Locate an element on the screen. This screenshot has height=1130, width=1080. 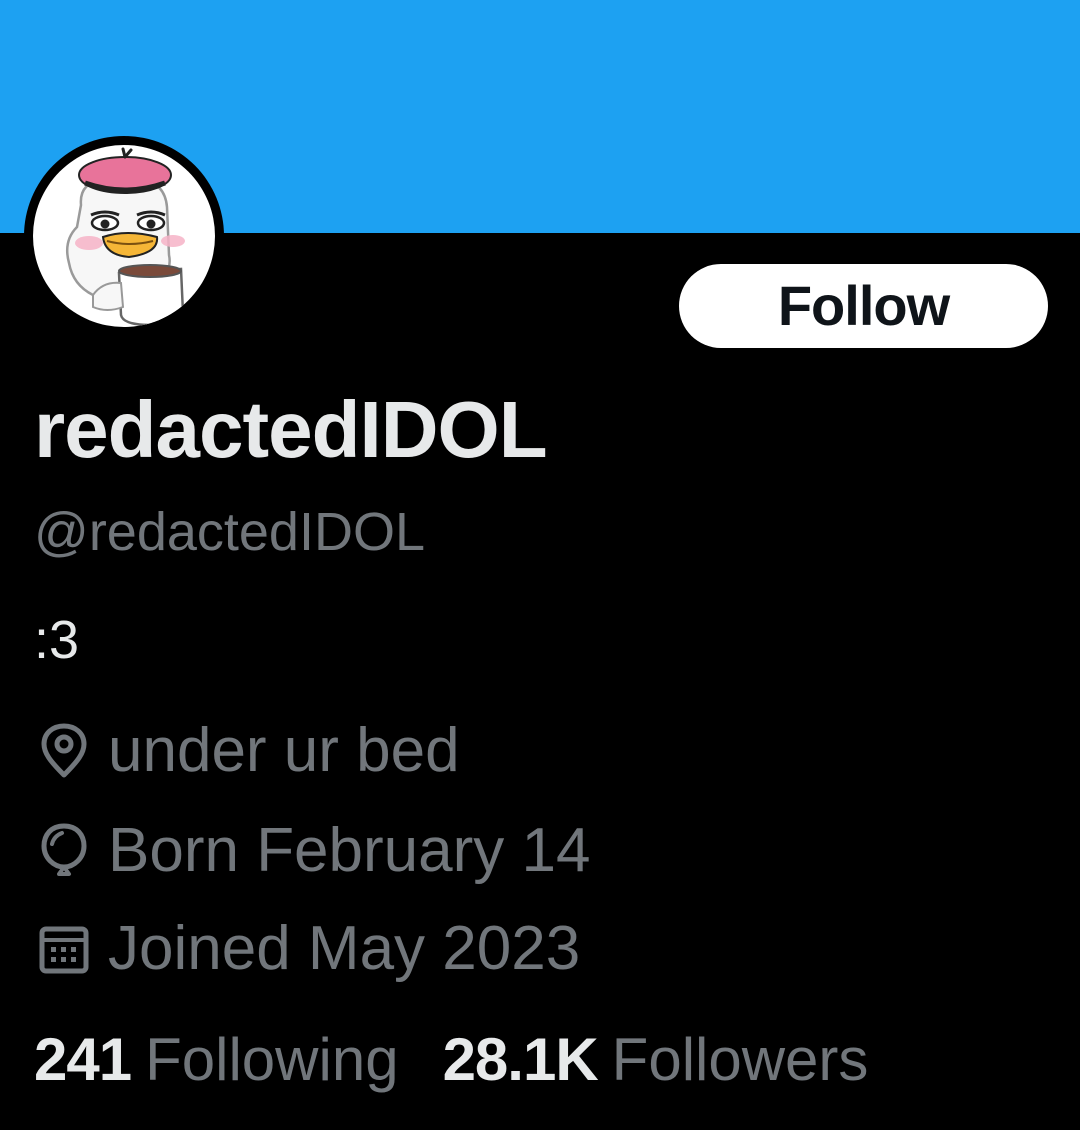
birthday-row: Born February 14 is located at coordinates (312, 851).